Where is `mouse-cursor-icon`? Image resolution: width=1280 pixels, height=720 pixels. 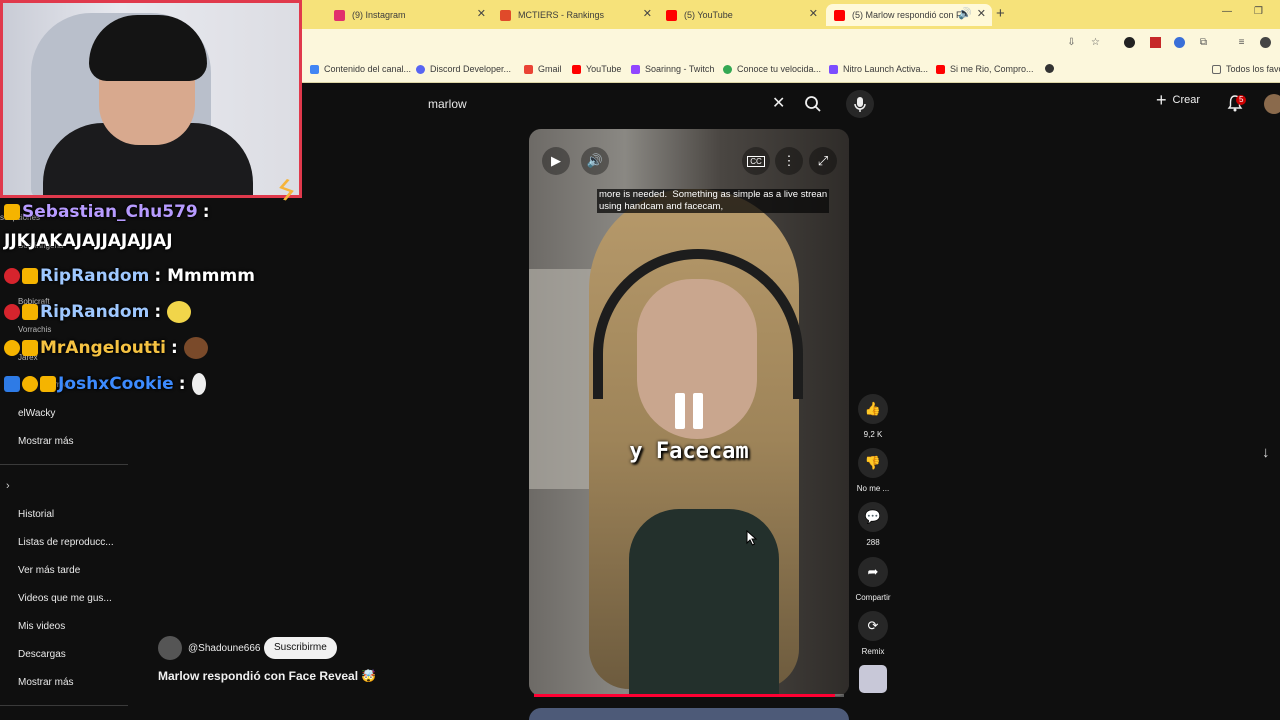 mouse-cursor-icon is located at coordinates (752, 538).